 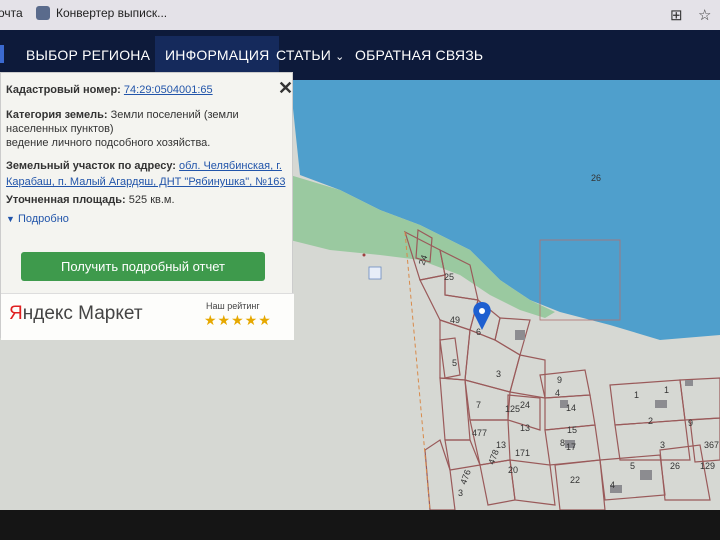 What do you see at coordinates (449, 277) in the screenshot?
I see `map-label: 25` at bounding box center [449, 277].